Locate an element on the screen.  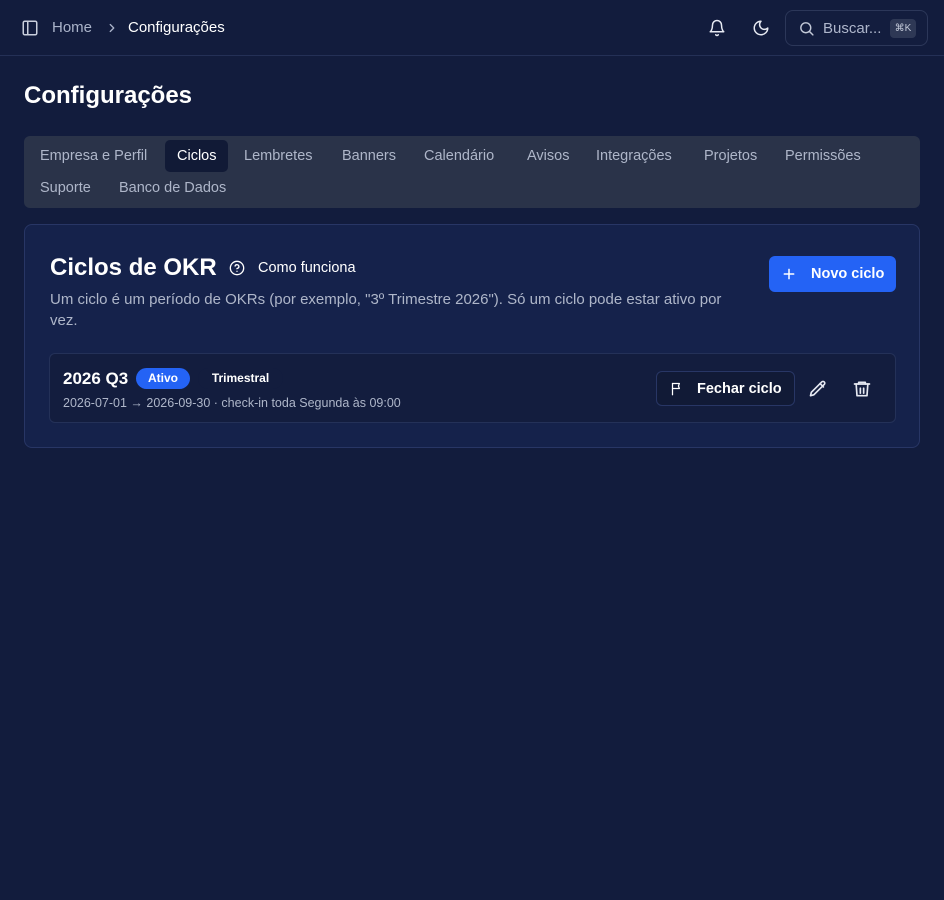
tab-ciclos: Ciclos is located at coordinates (197, 156).